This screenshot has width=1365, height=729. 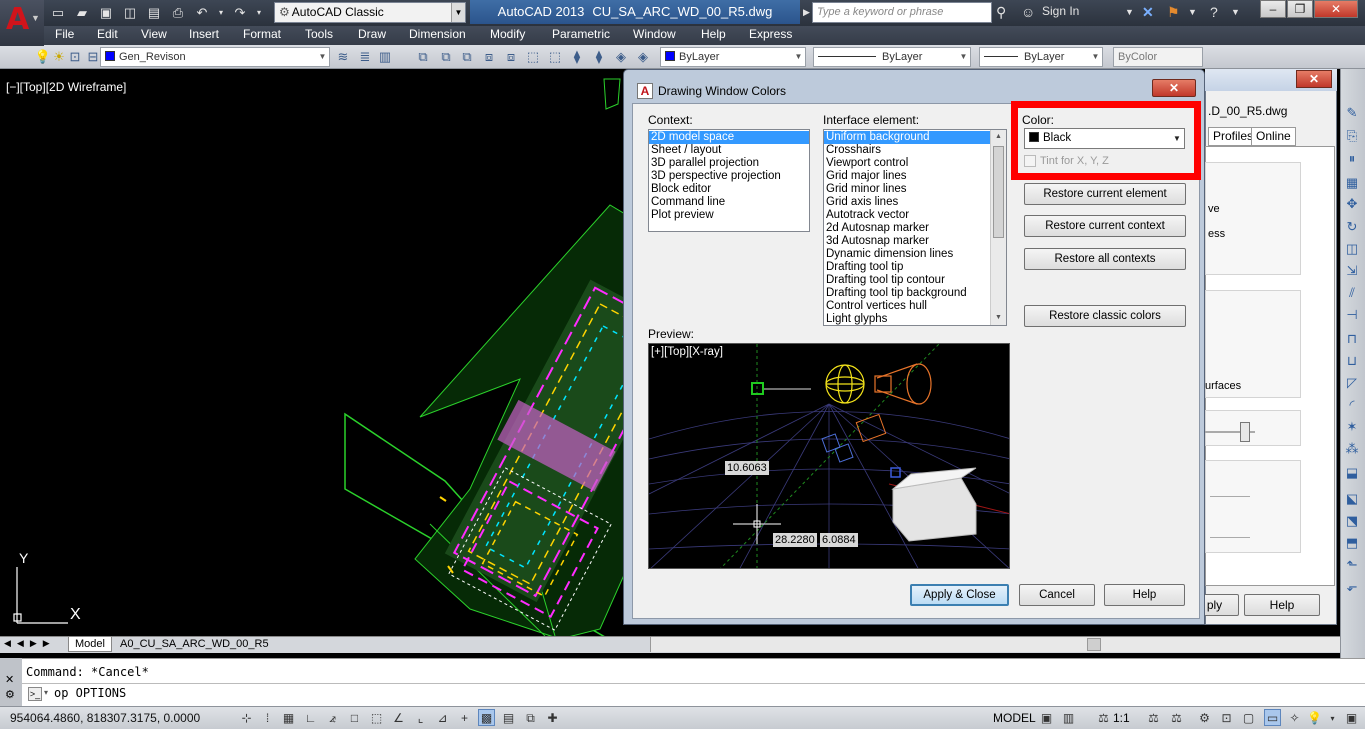 I want to click on quick-view-drawings-icon: ▥, so click(x=1068, y=717).